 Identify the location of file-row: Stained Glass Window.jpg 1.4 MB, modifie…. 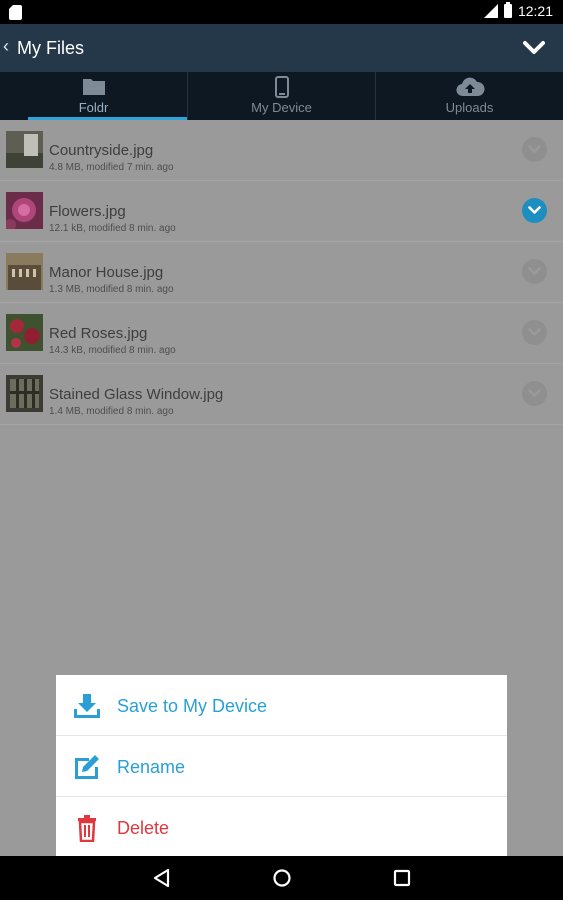
(281, 394).